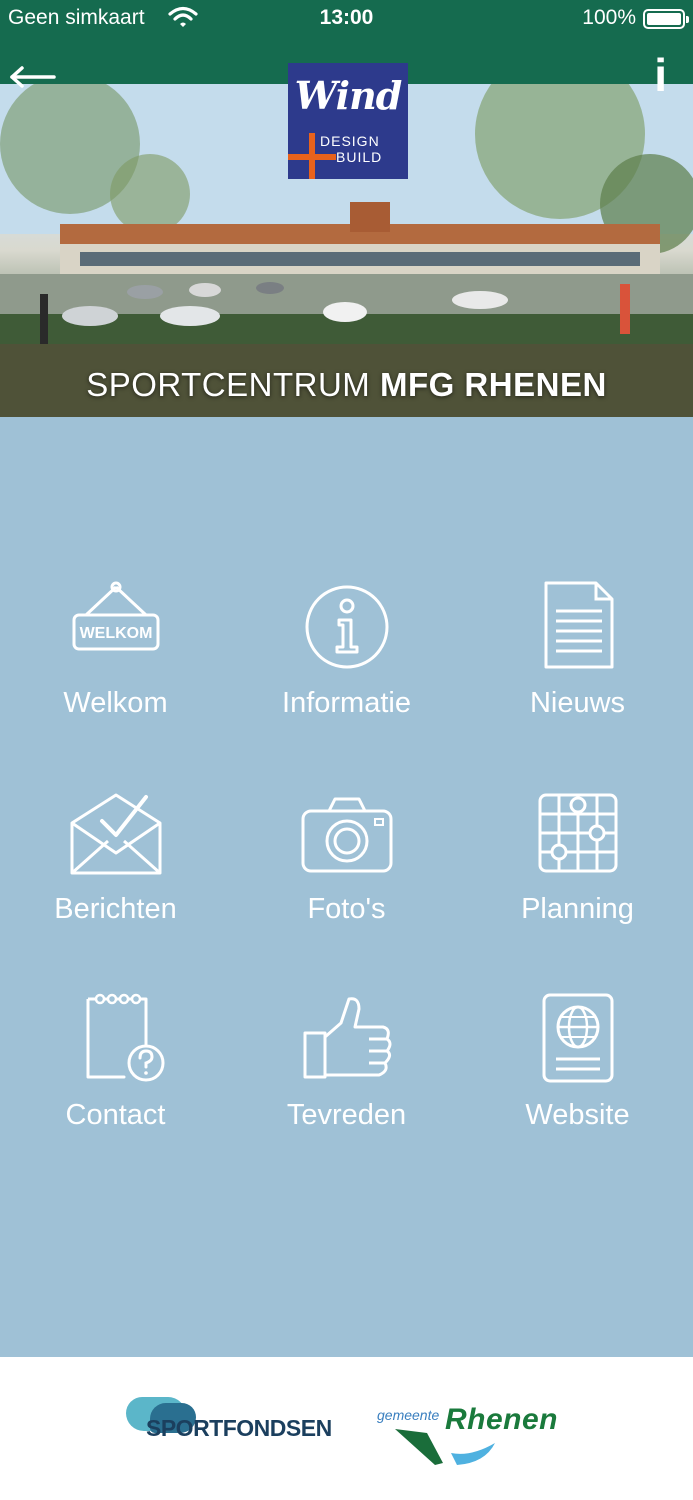 Image resolution: width=693 pixels, height=1500 pixels. I want to click on menu-item-contact: Contact, so click(115, 1074).